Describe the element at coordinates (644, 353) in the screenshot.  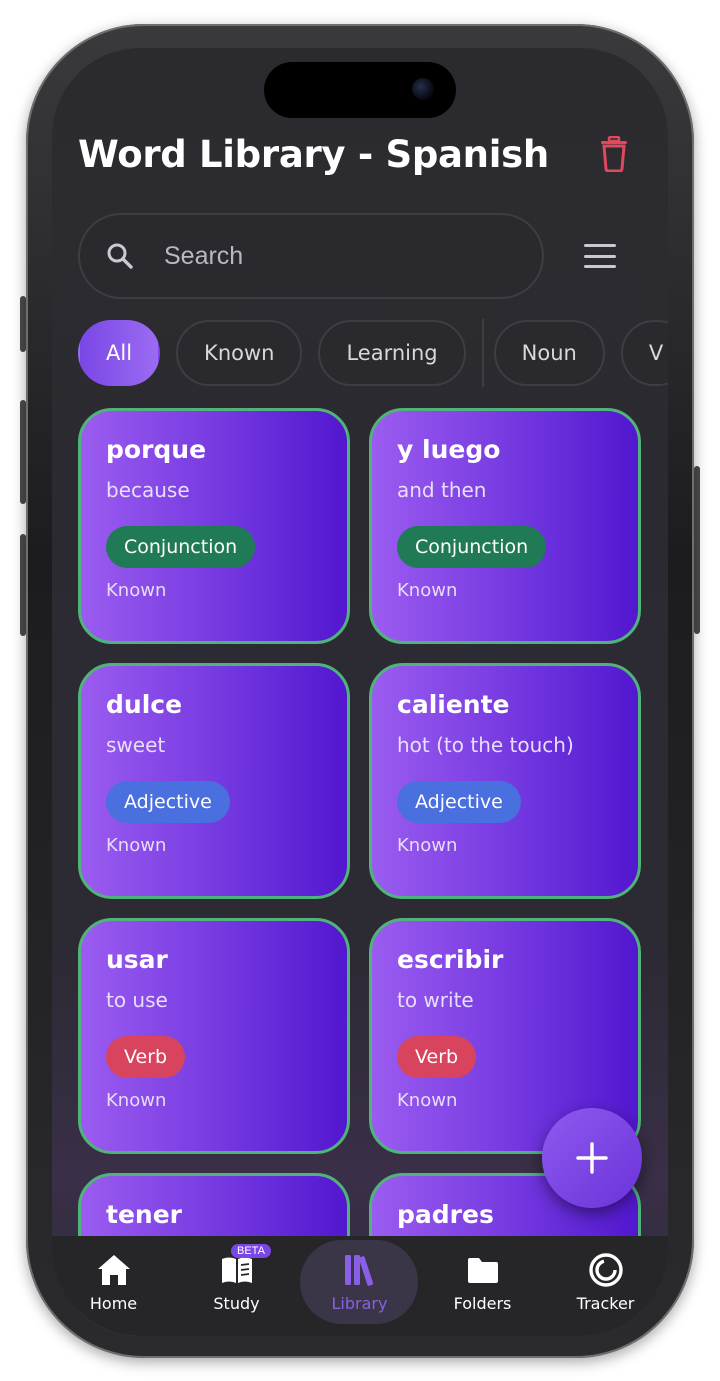
I see `filter-chip-verb: V` at that location.